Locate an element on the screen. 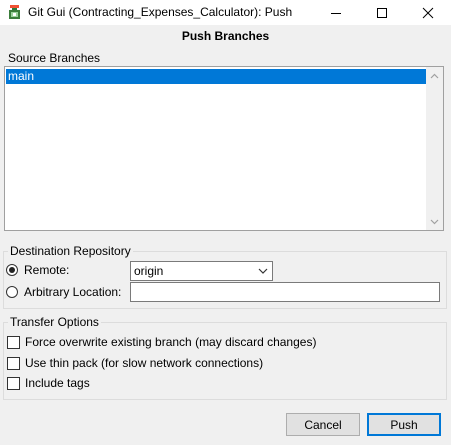  maximize-icon is located at coordinates (382, 12).